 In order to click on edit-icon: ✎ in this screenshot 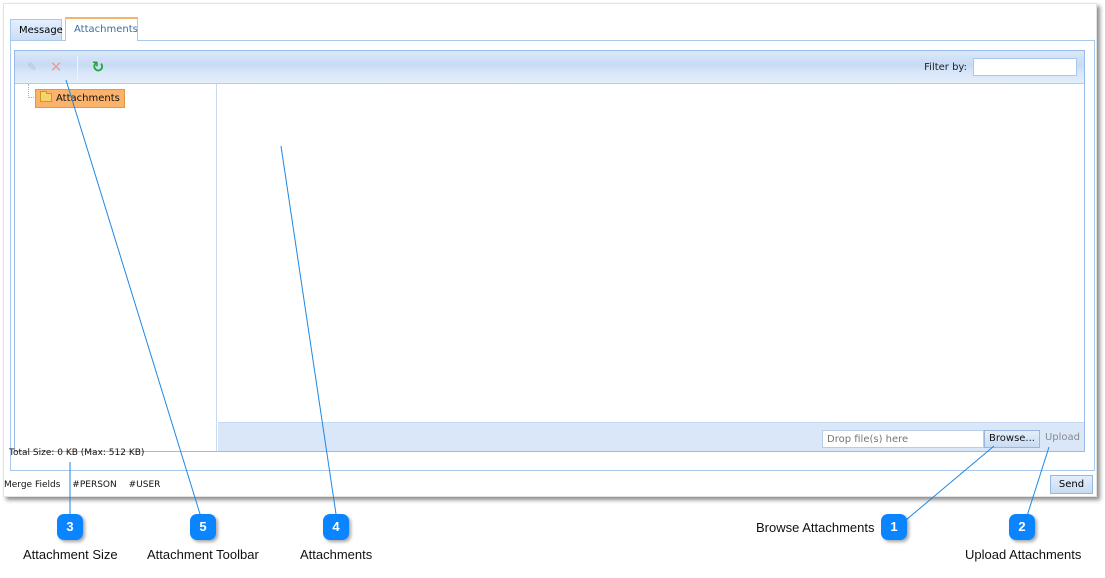, I will do `click(32, 67)`.